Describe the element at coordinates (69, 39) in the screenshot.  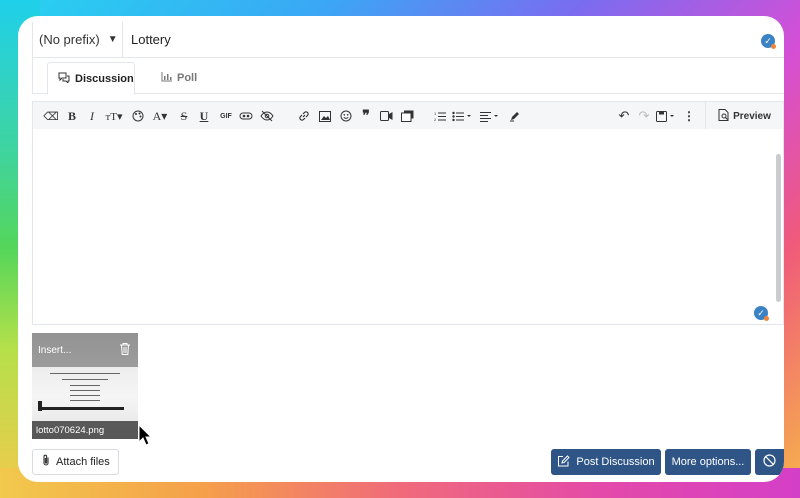
I see `prefix-label: (No prefix)` at that location.